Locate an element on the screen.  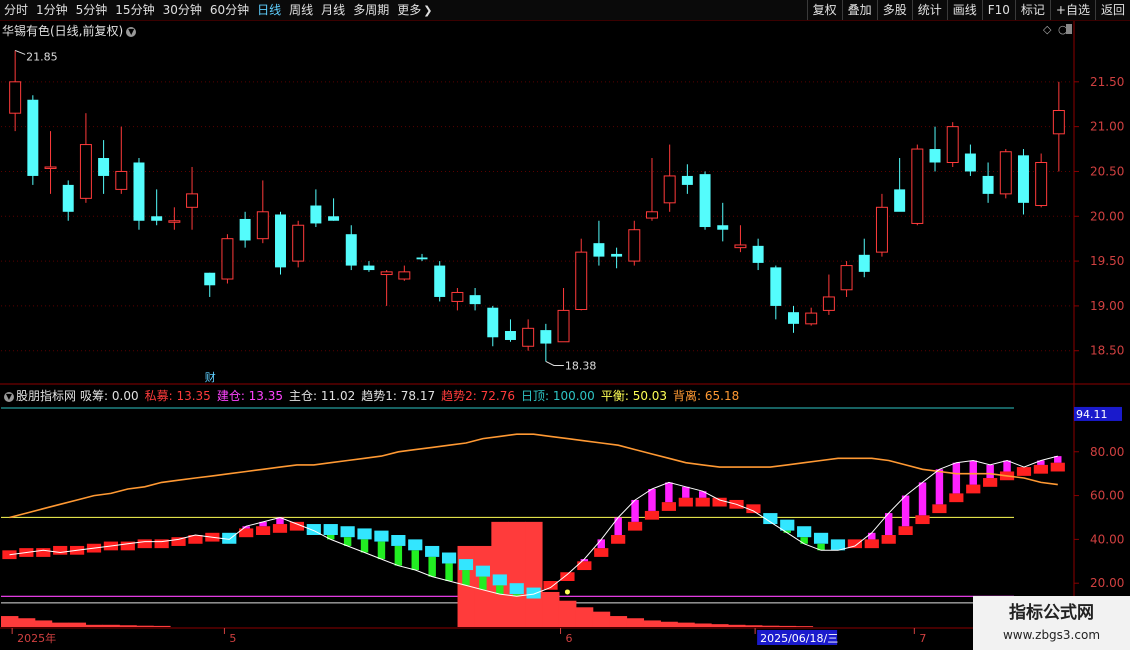
ind-tick-label: 40.00 is located at coordinates (1107, 539).